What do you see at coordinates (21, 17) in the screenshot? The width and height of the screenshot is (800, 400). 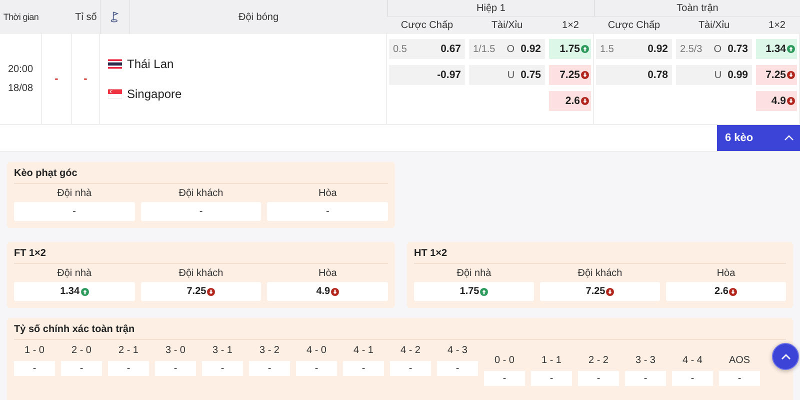 I see `column-header: Thời gian` at bounding box center [21, 17].